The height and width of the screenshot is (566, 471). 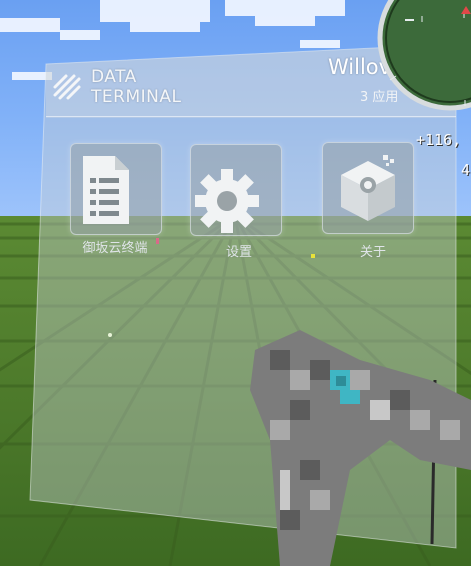 I want to click on data-terminal-logo-icon, so click(x=67, y=87).